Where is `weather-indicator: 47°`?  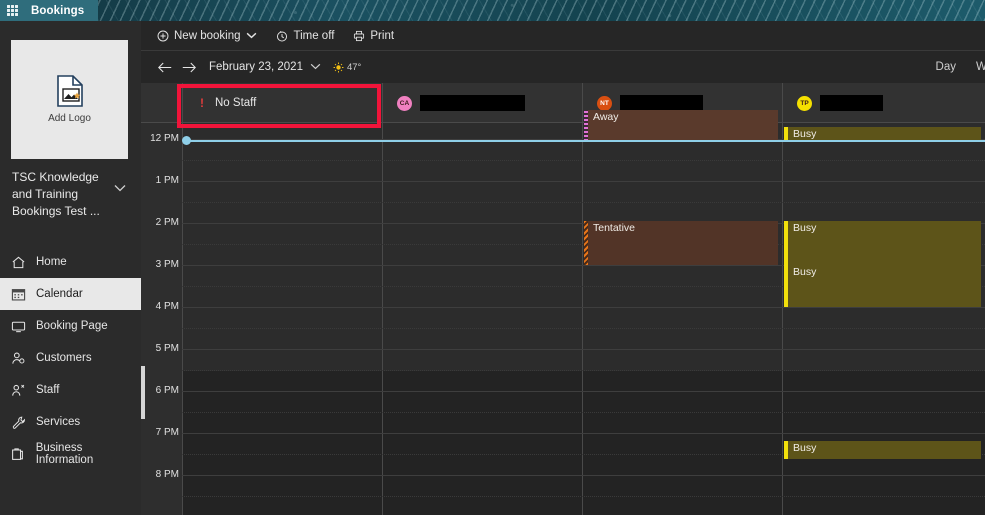 weather-indicator: 47° is located at coordinates (347, 67).